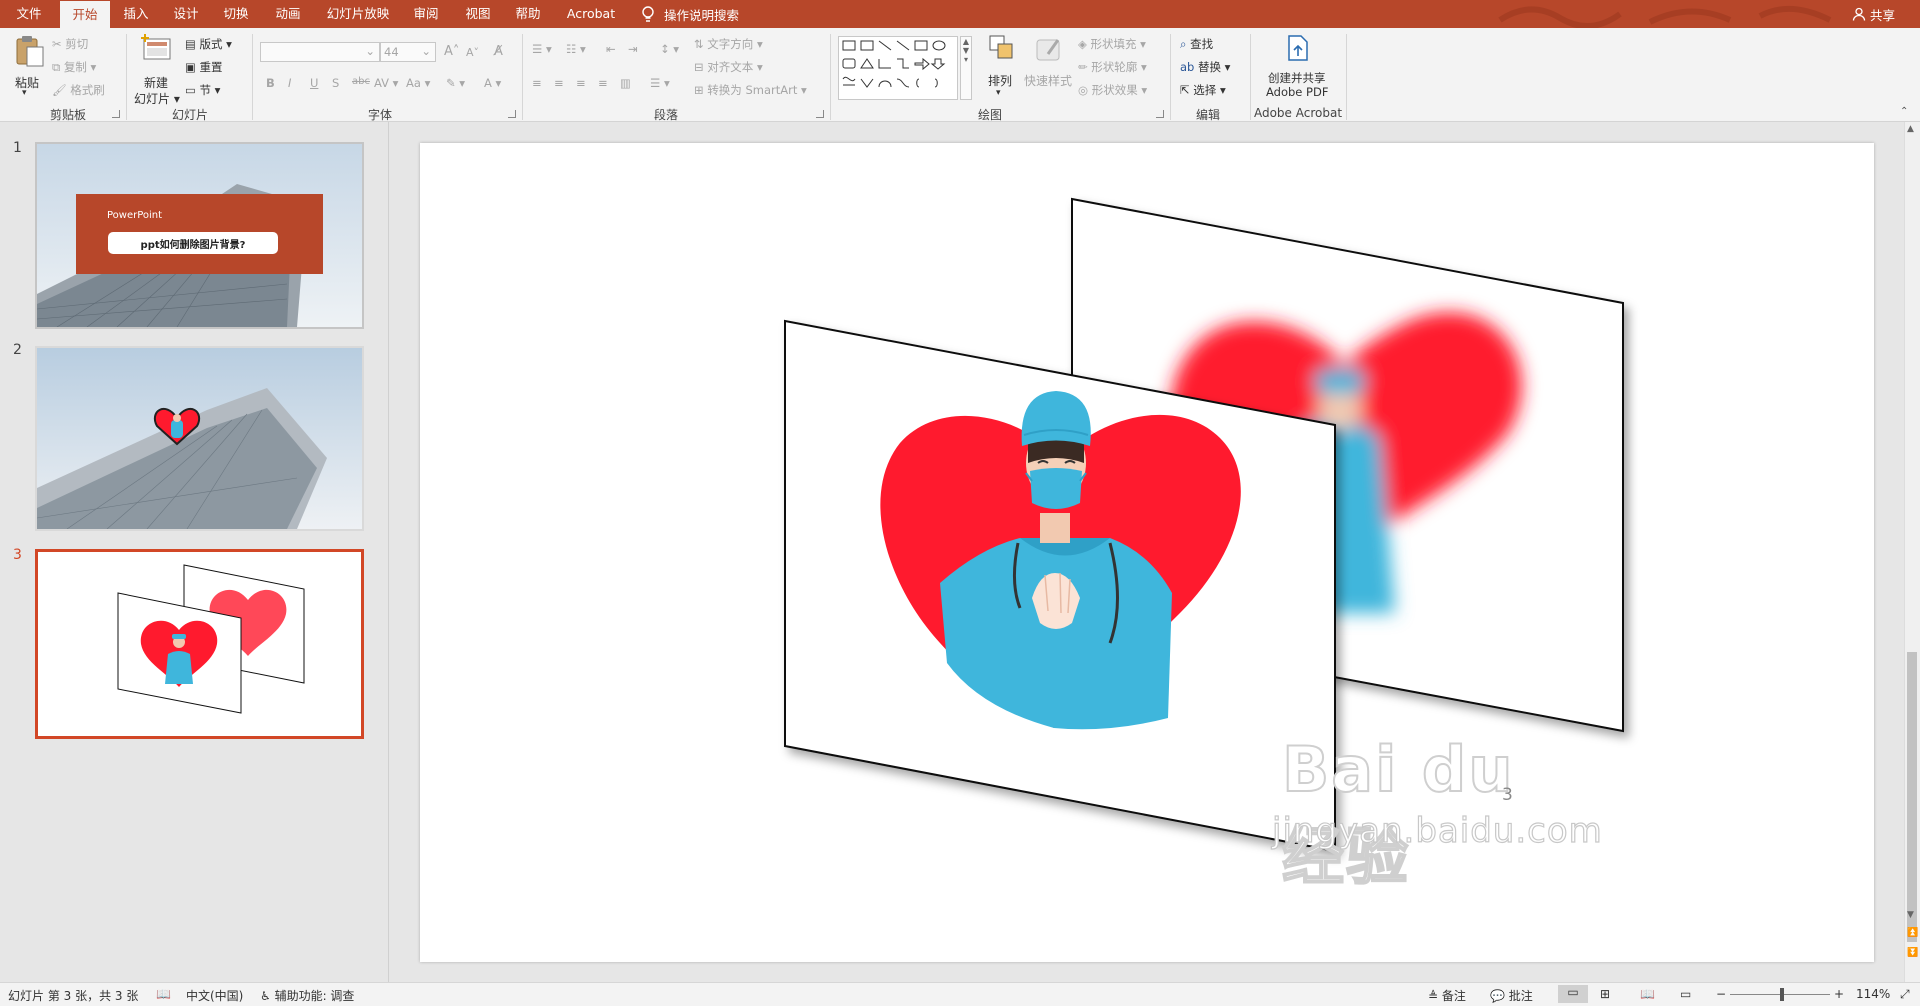 Image resolution: width=1920 pixels, height=1006 pixels. Describe the element at coordinates (418, 83) in the screenshot. I see `change-case-icon: Aa ▾` at that location.